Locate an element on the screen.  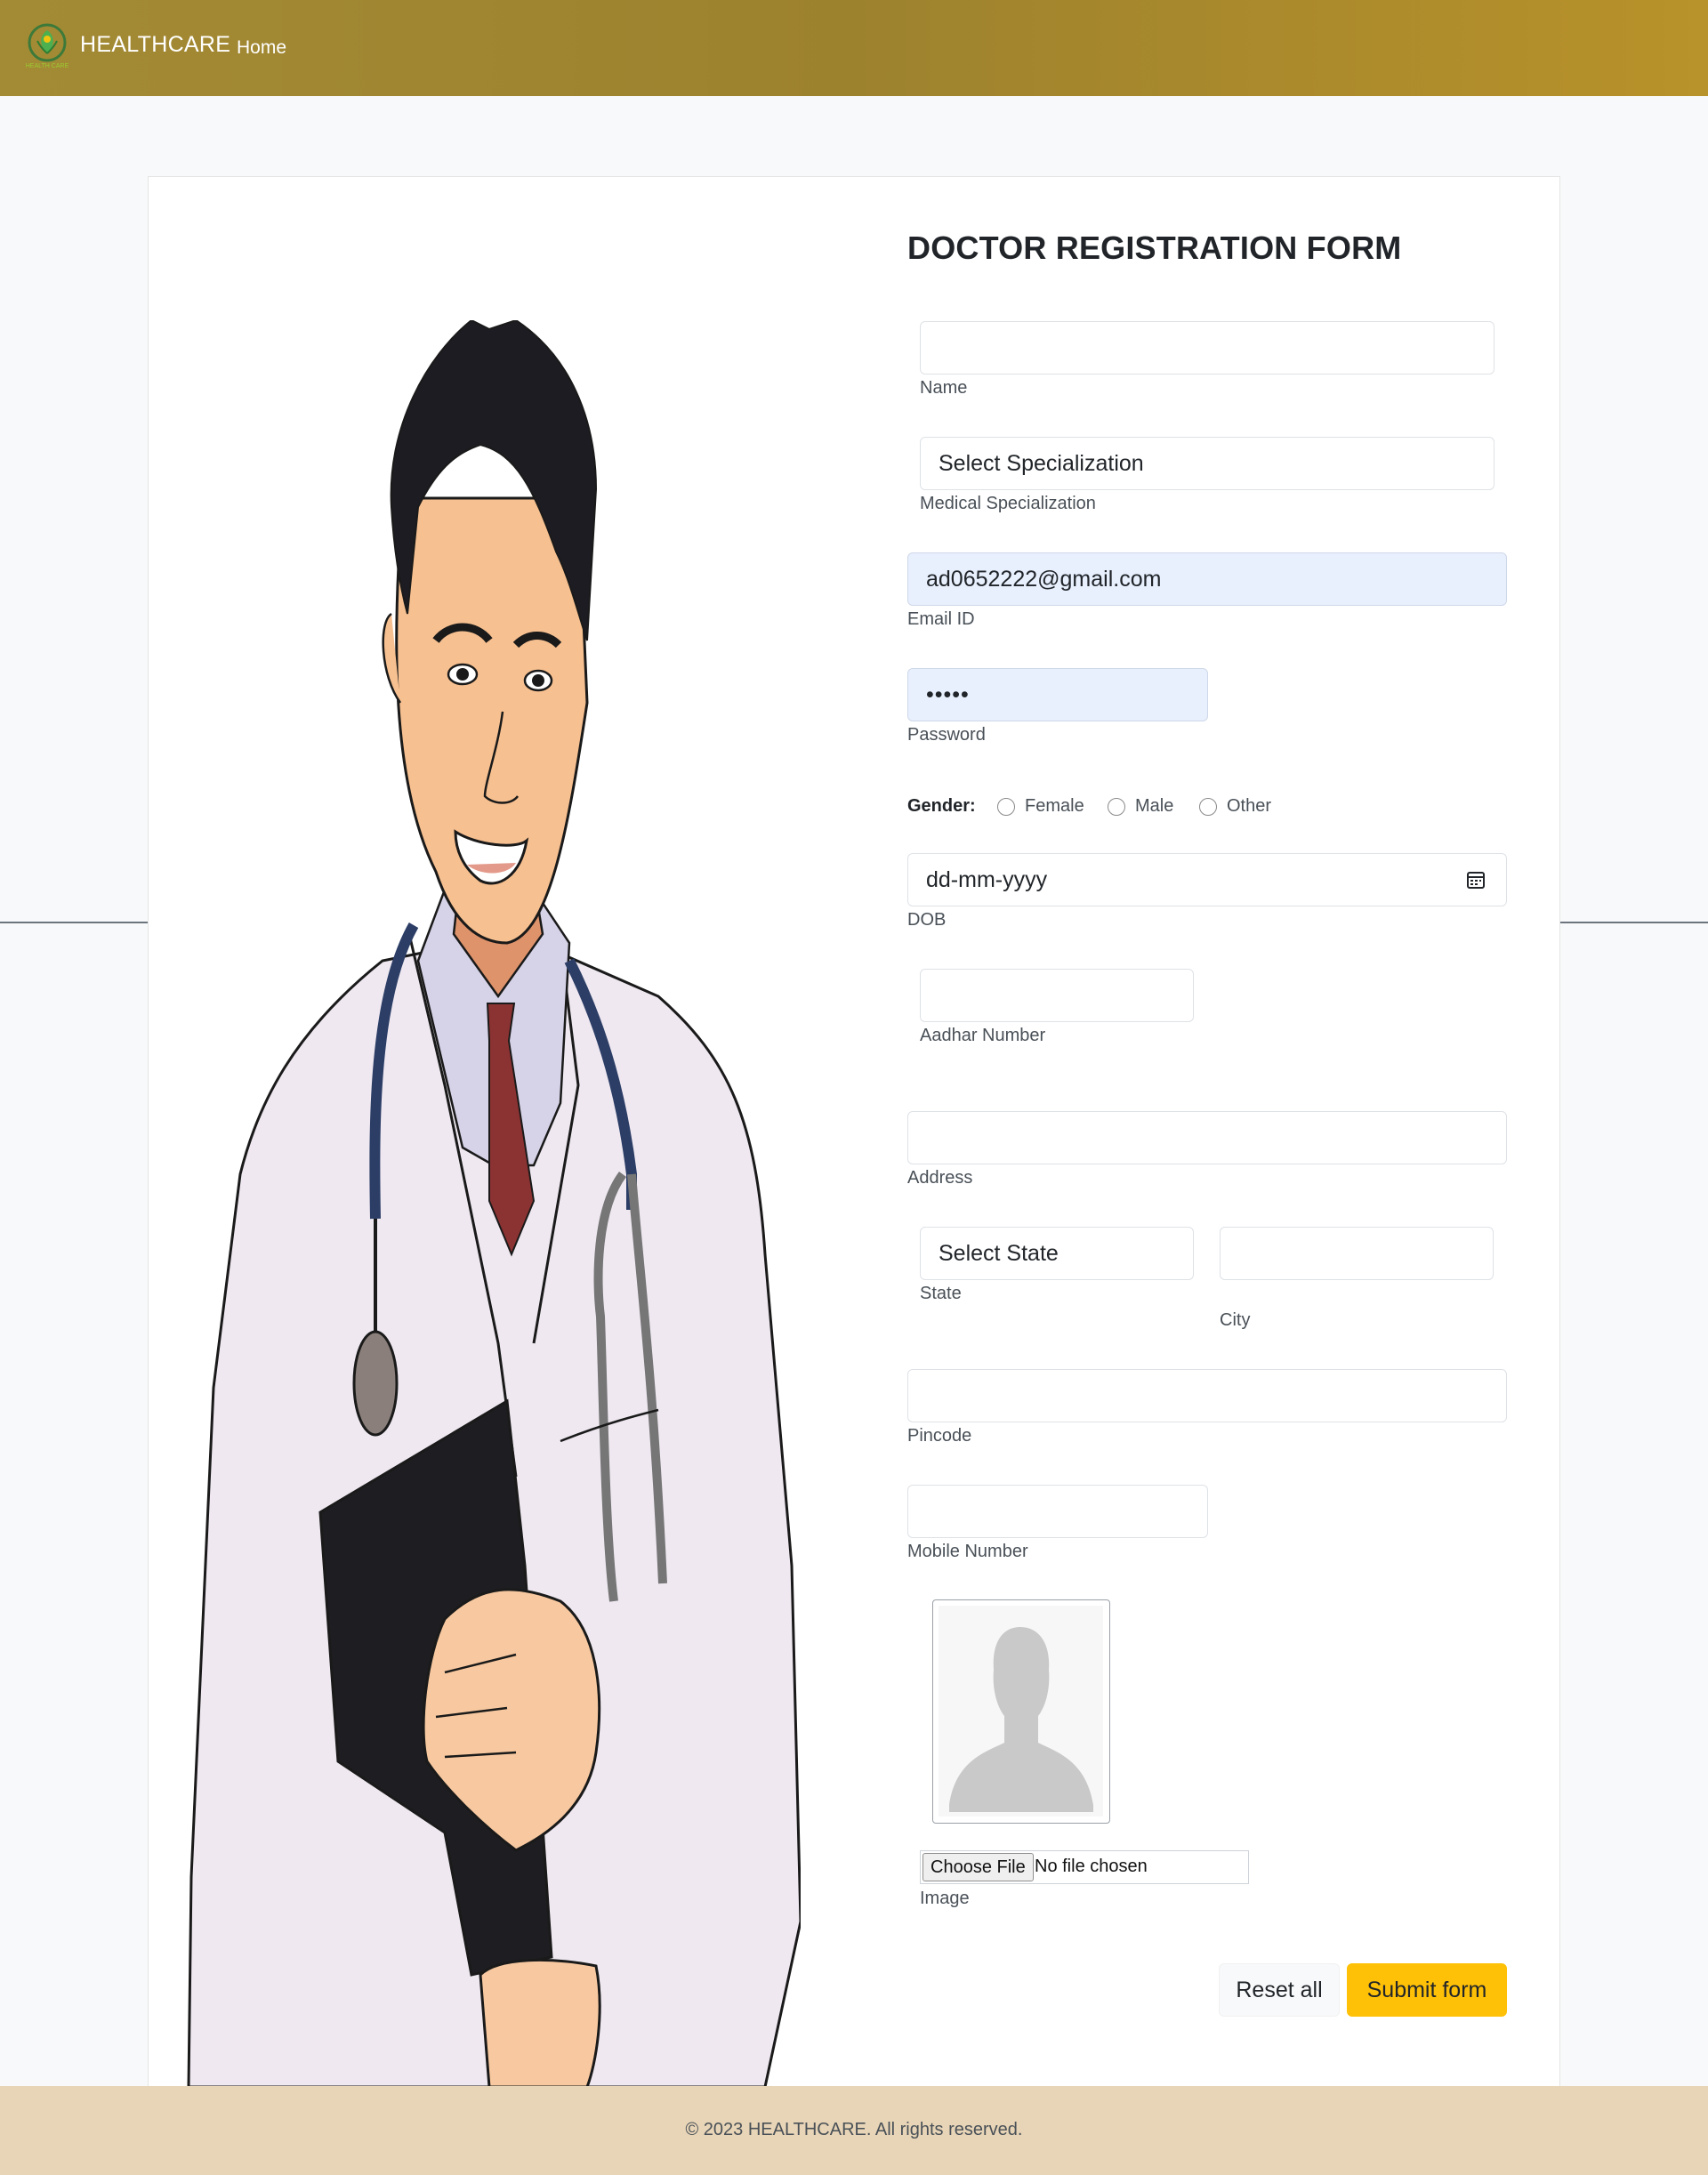
gender-label: Gender: is located at coordinates (941, 806).